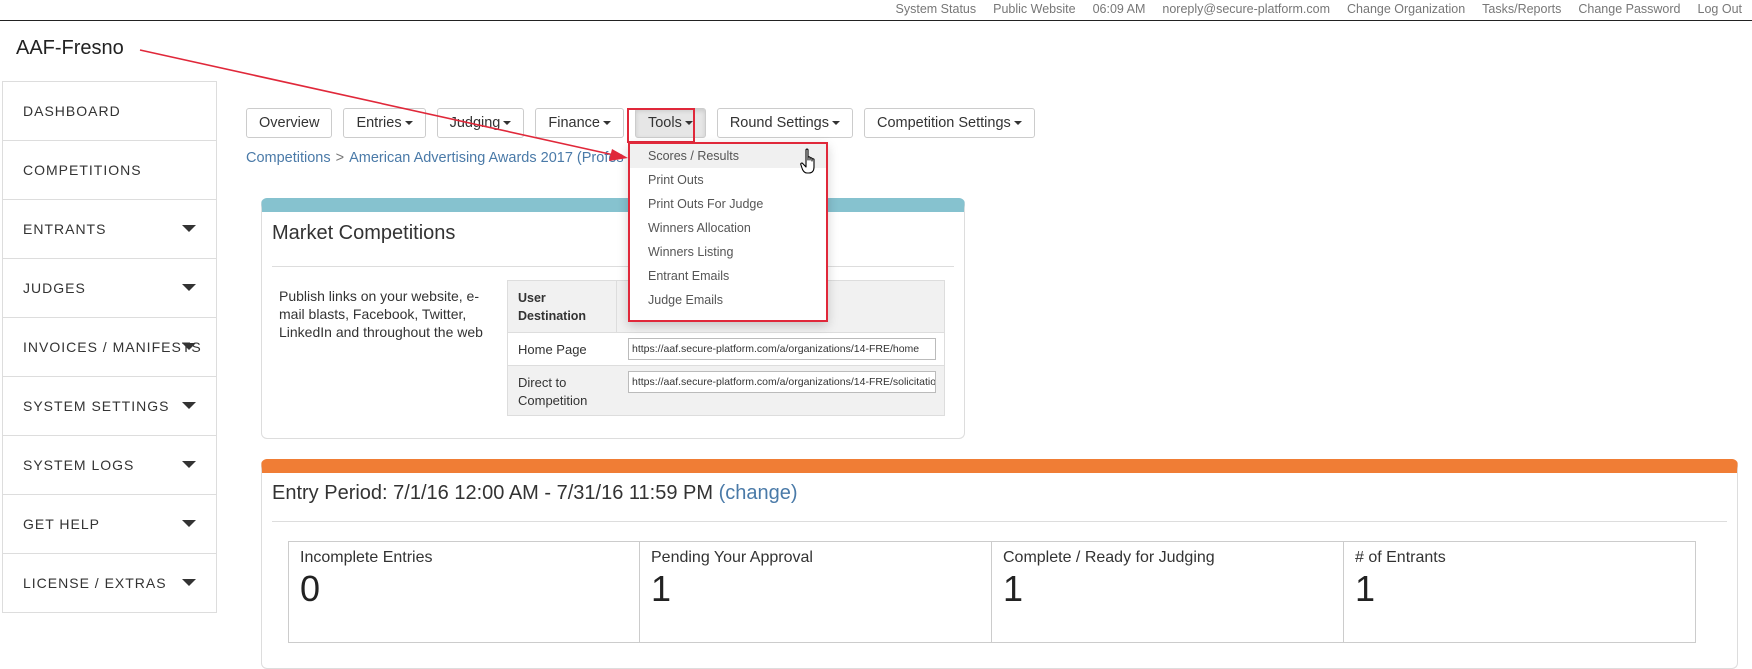 This screenshot has height=669, width=1752. I want to click on tab-competition-settings: Competition Settings, so click(949, 123).